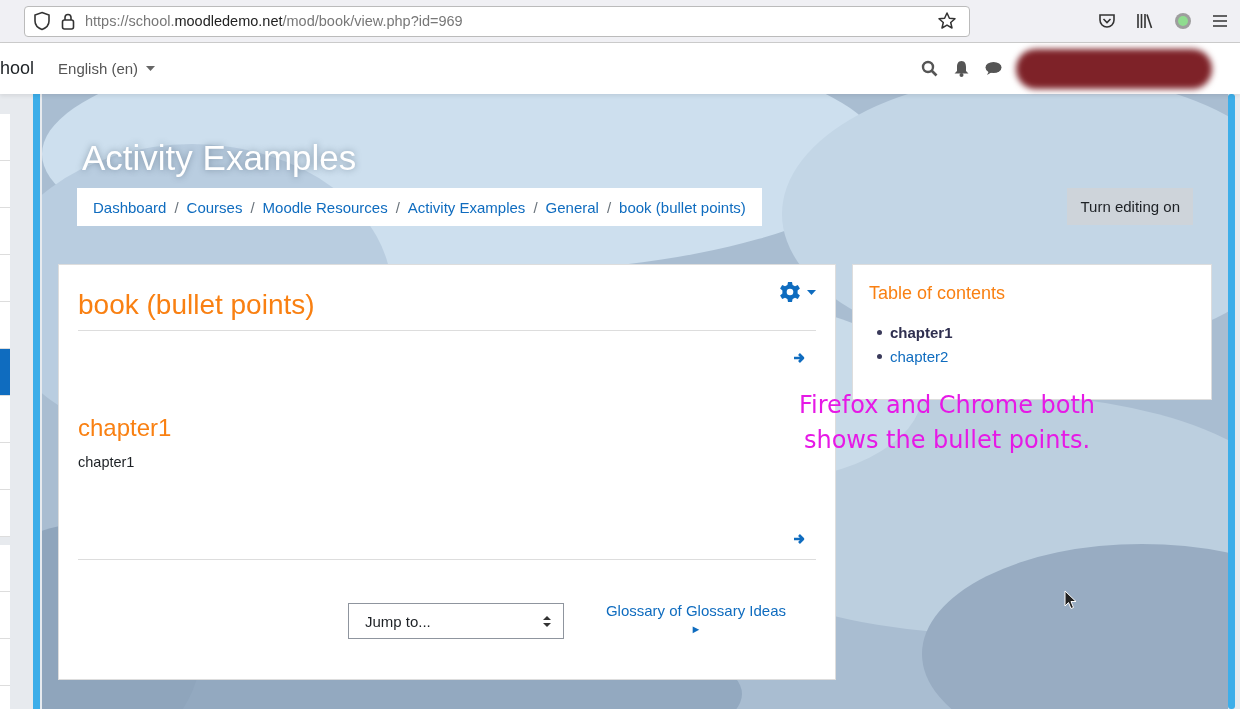  What do you see at coordinates (947, 423) in the screenshot?
I see `annotation-text: Firefox and Chrome both shows the bullet points.` at bounding box center [947, 423].